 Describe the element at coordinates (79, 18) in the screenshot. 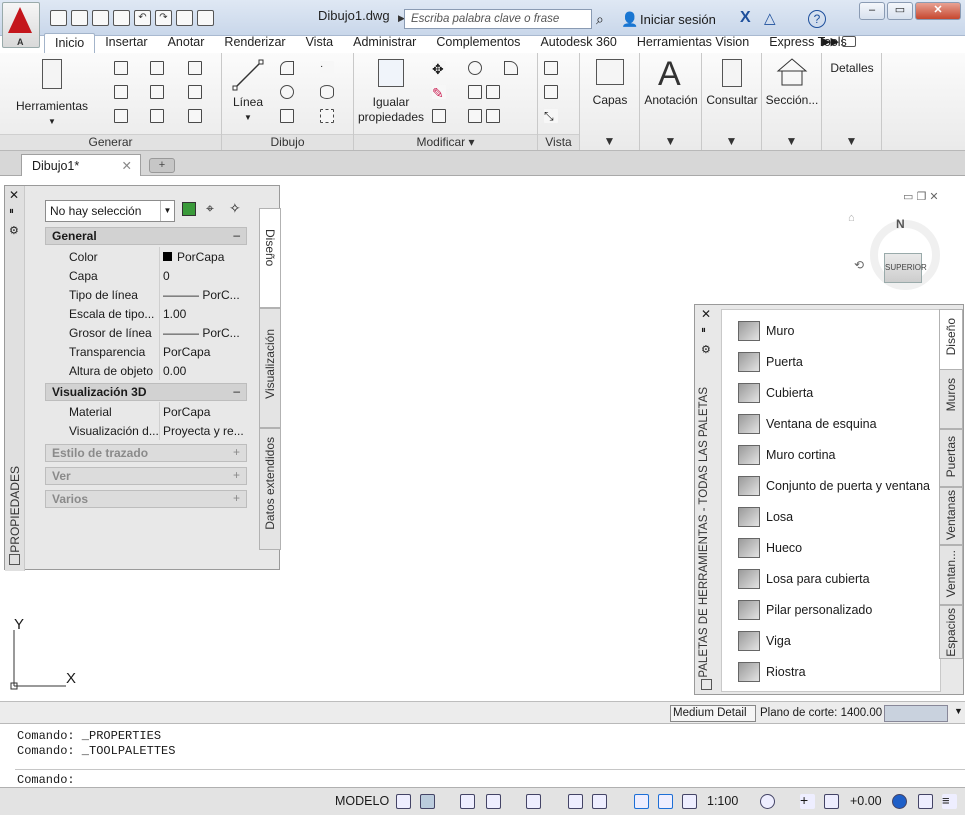

I see `open-icon` at that location.